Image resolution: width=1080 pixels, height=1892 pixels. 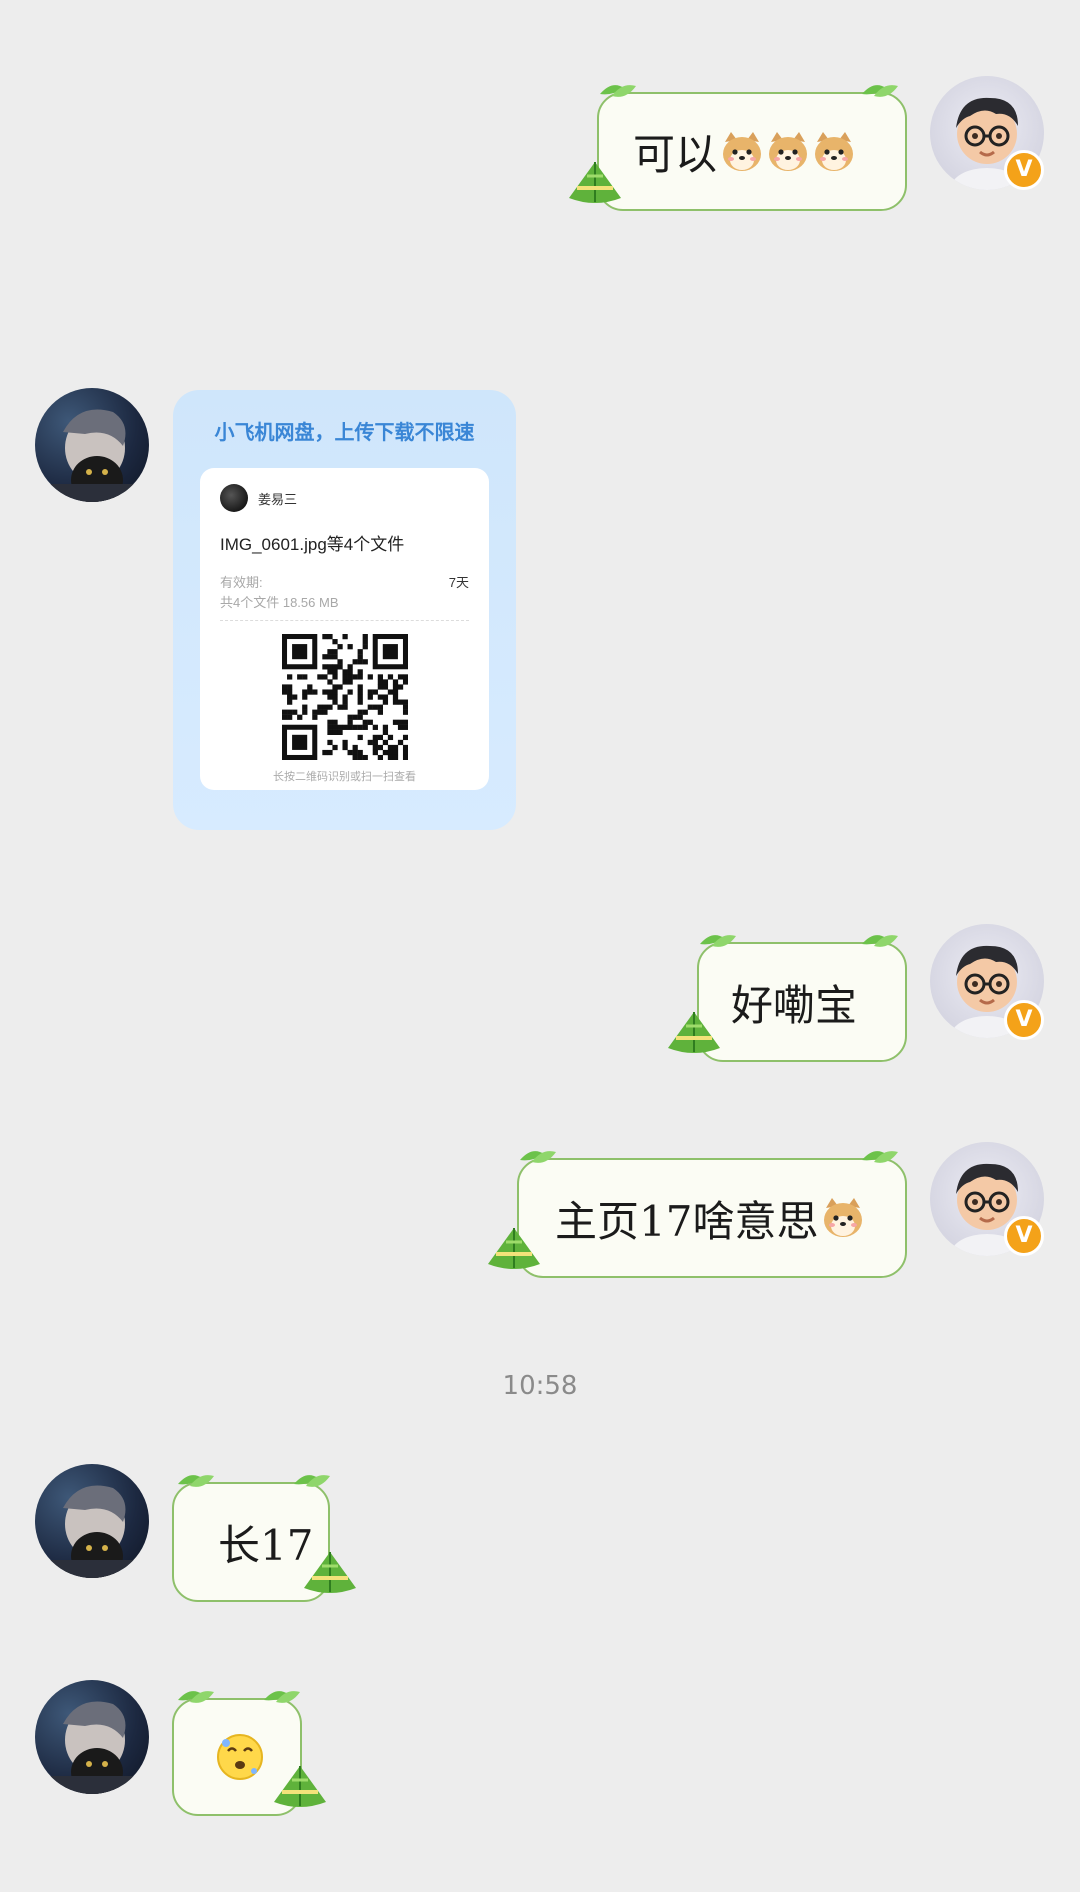 I want to click on chat-bubble: 长17, so click(x=251, y=1542).